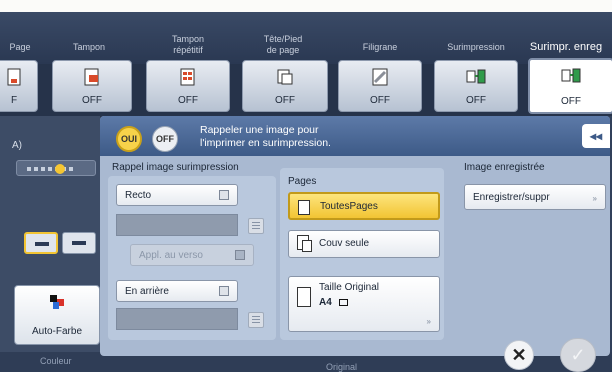 Image resolution: width=612 pixels, height=372 pixels. I want to click on tab-page: Page, so click(20, 47).